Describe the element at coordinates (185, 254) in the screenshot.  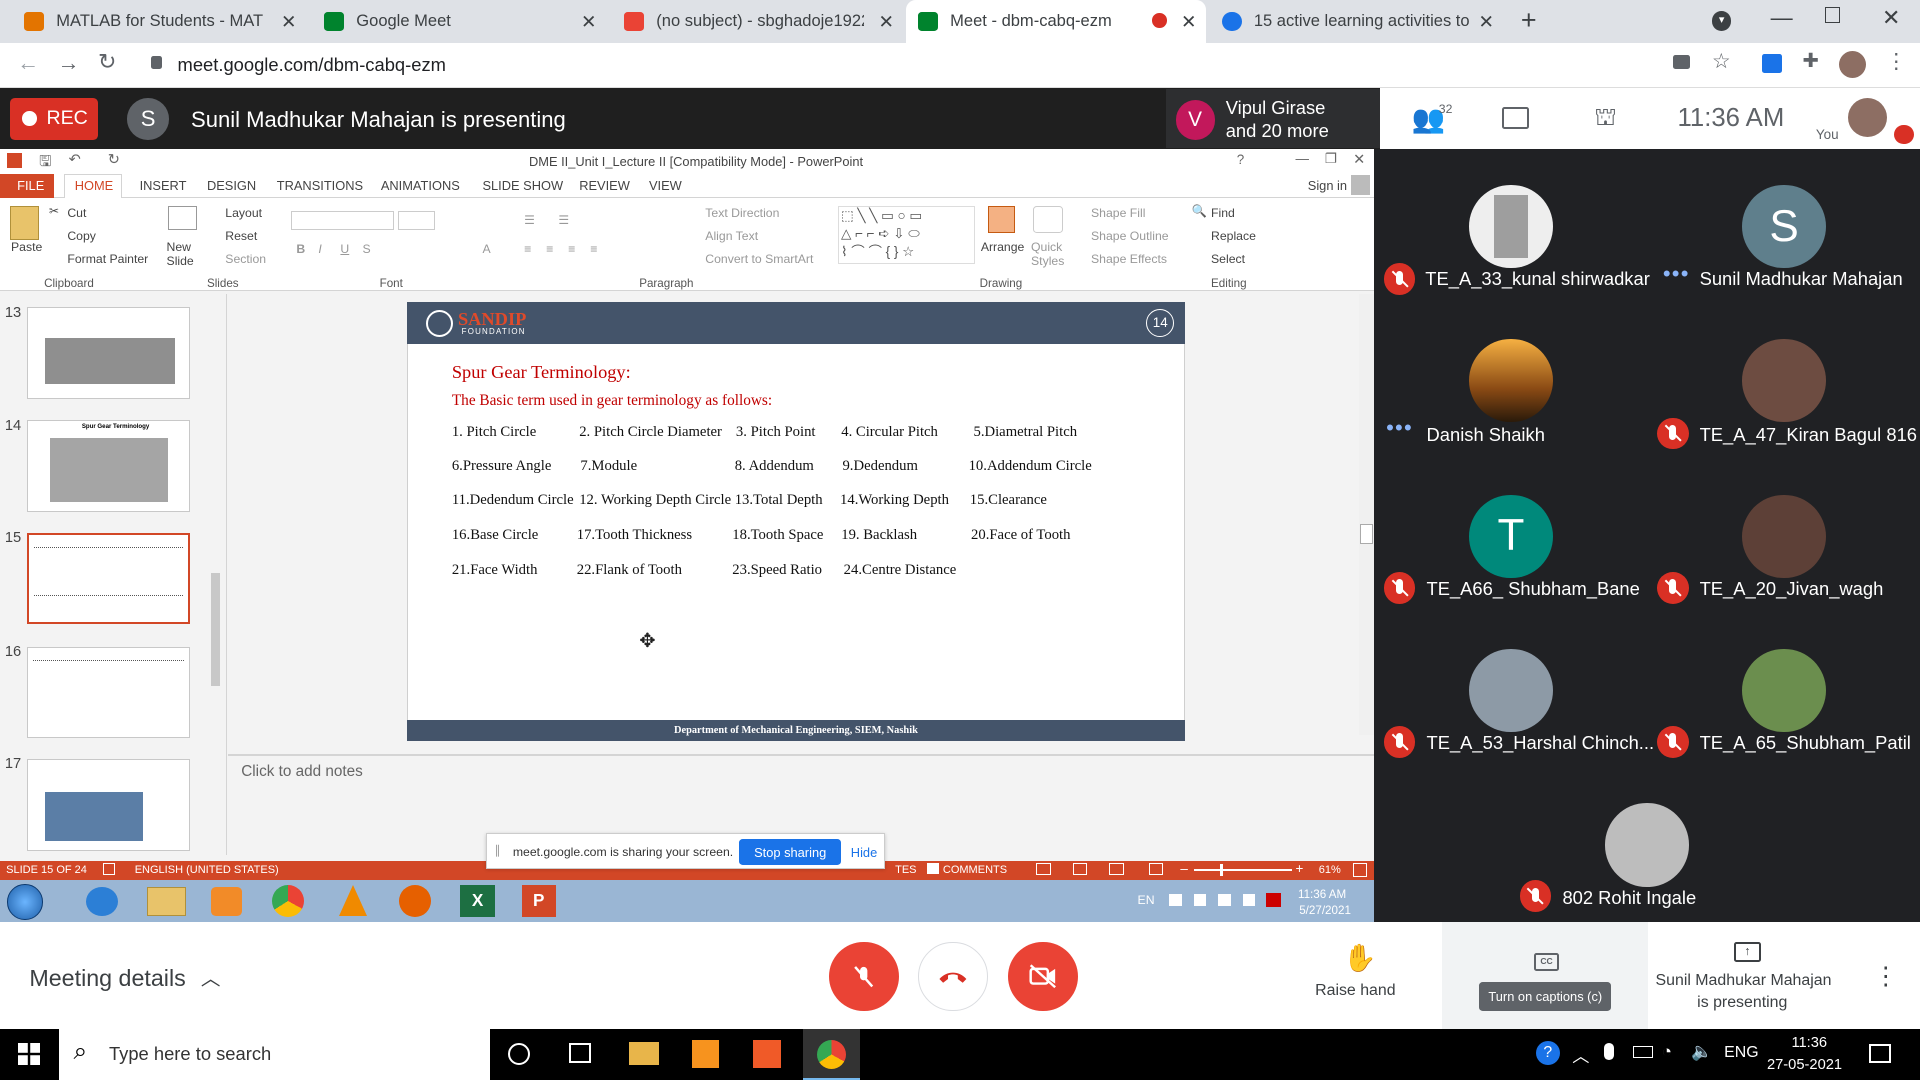
I see `new-slide-button: New Slide` at that location.